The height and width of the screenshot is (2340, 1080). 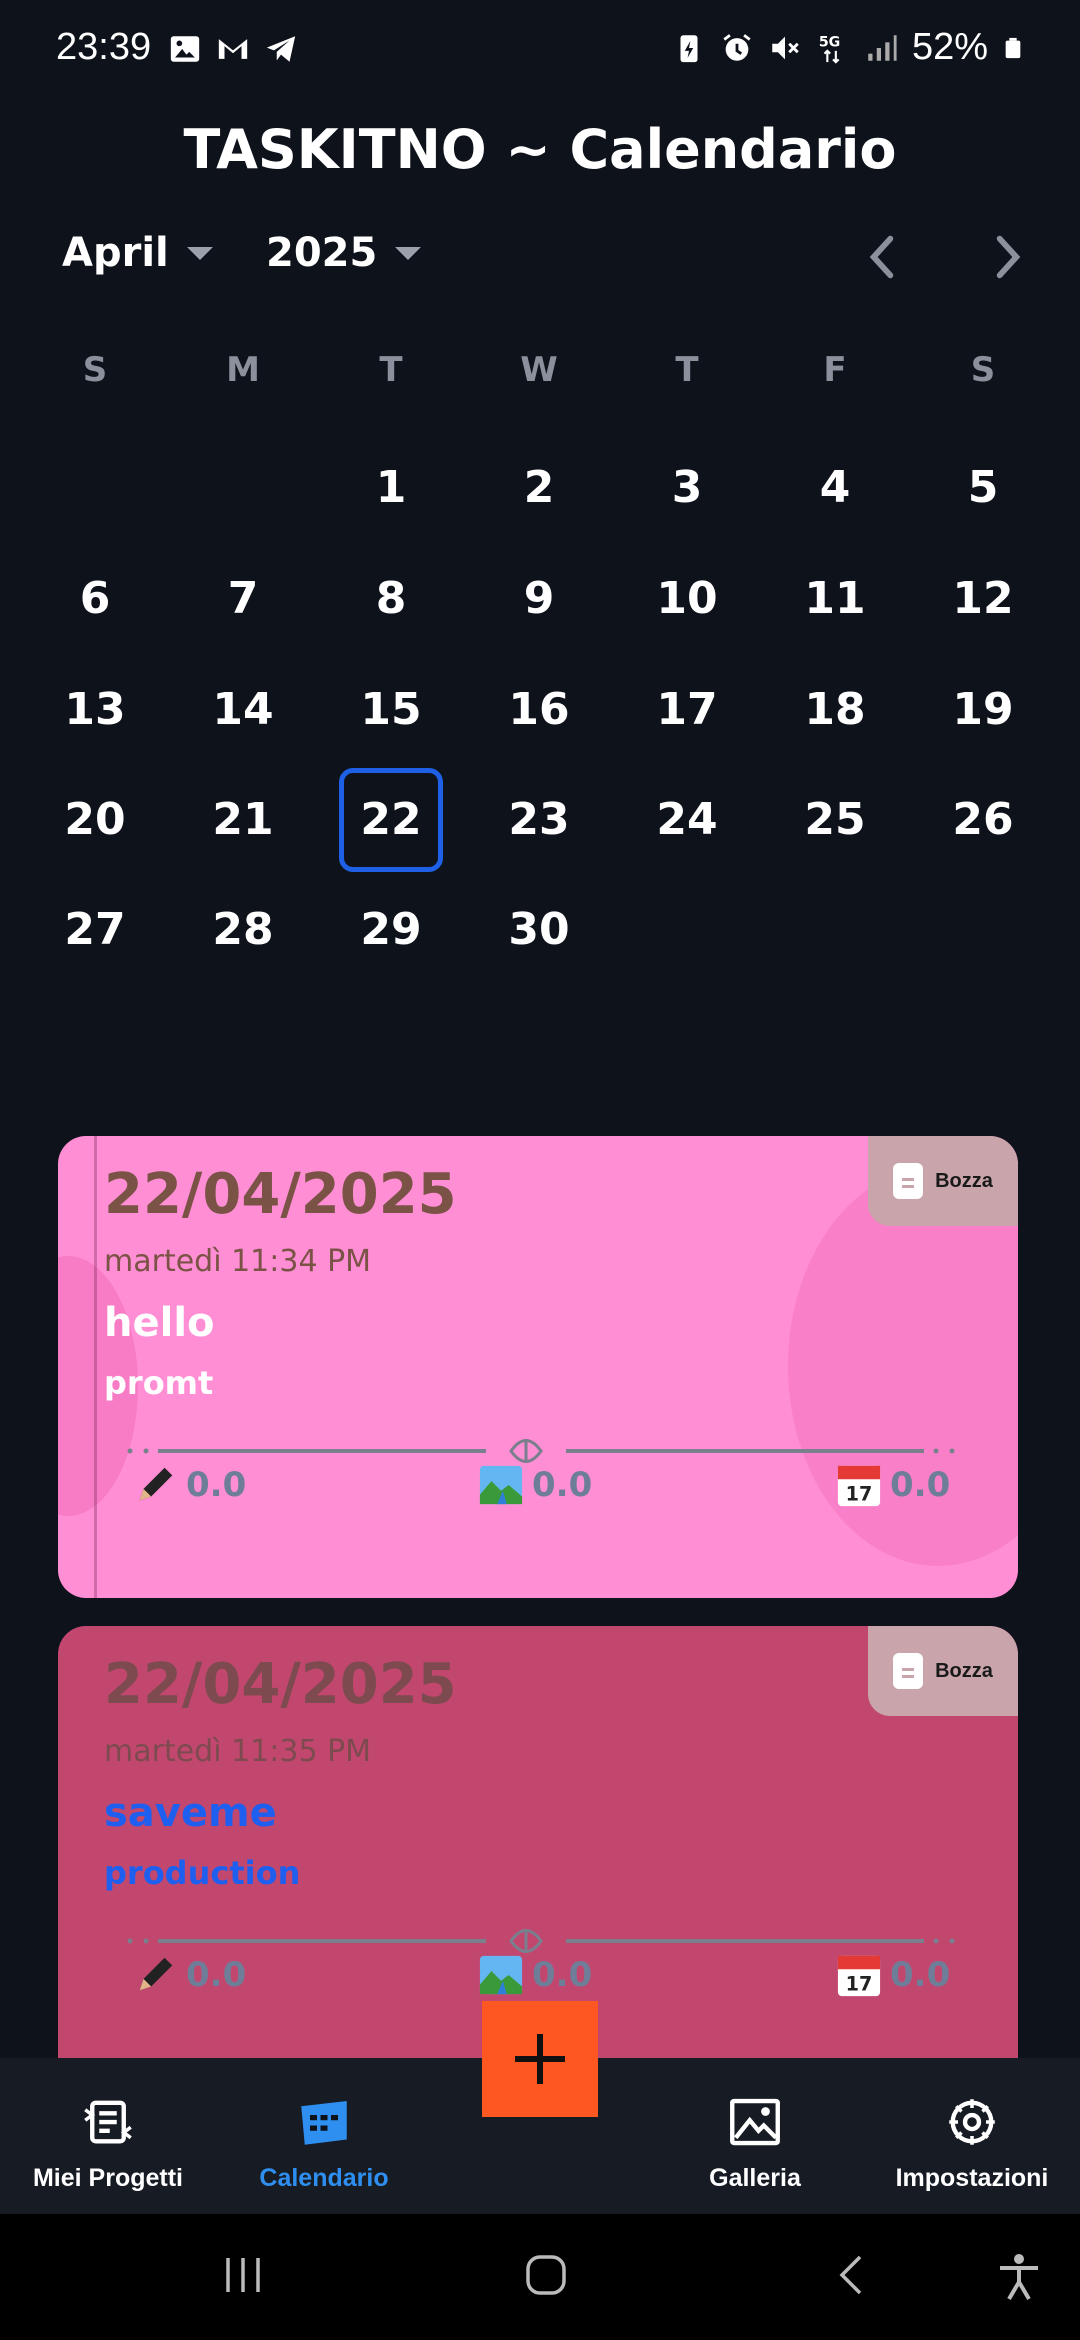 I want to click on calendar-day: 28, so click(x=243, y=930).